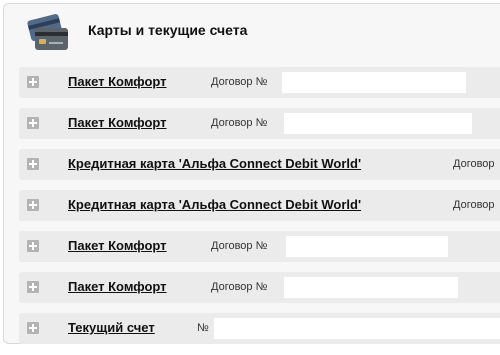 This screenshot has width=500, height=355. I want to click on account-row: Текущий счет №, so click(259, 328).